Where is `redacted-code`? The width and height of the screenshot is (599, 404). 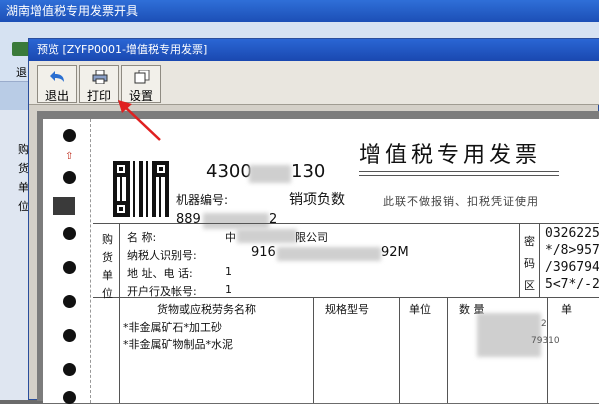 redacted-code is located at coordinates (270, 174).